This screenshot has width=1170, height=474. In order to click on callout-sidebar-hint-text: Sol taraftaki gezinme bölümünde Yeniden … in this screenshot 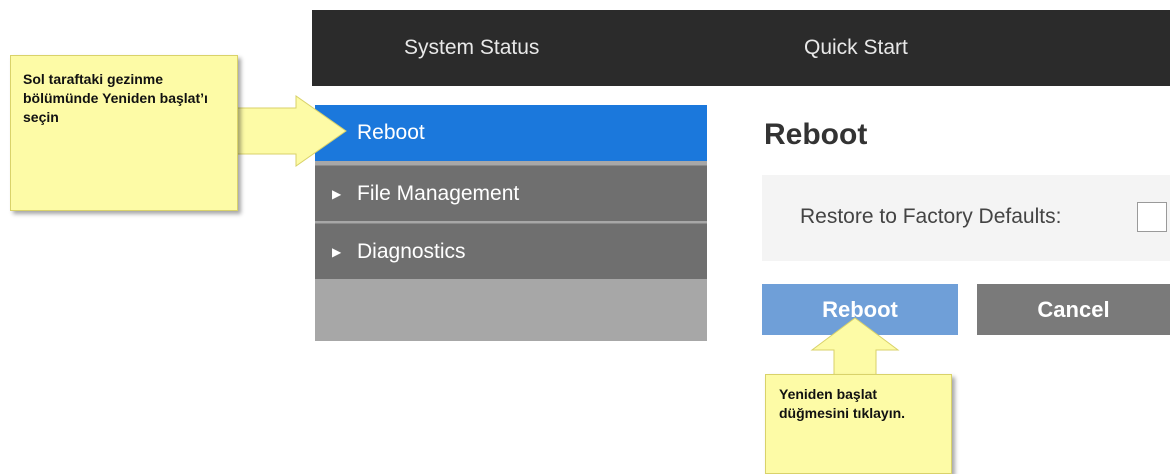, I will do `click(115, 98)`.